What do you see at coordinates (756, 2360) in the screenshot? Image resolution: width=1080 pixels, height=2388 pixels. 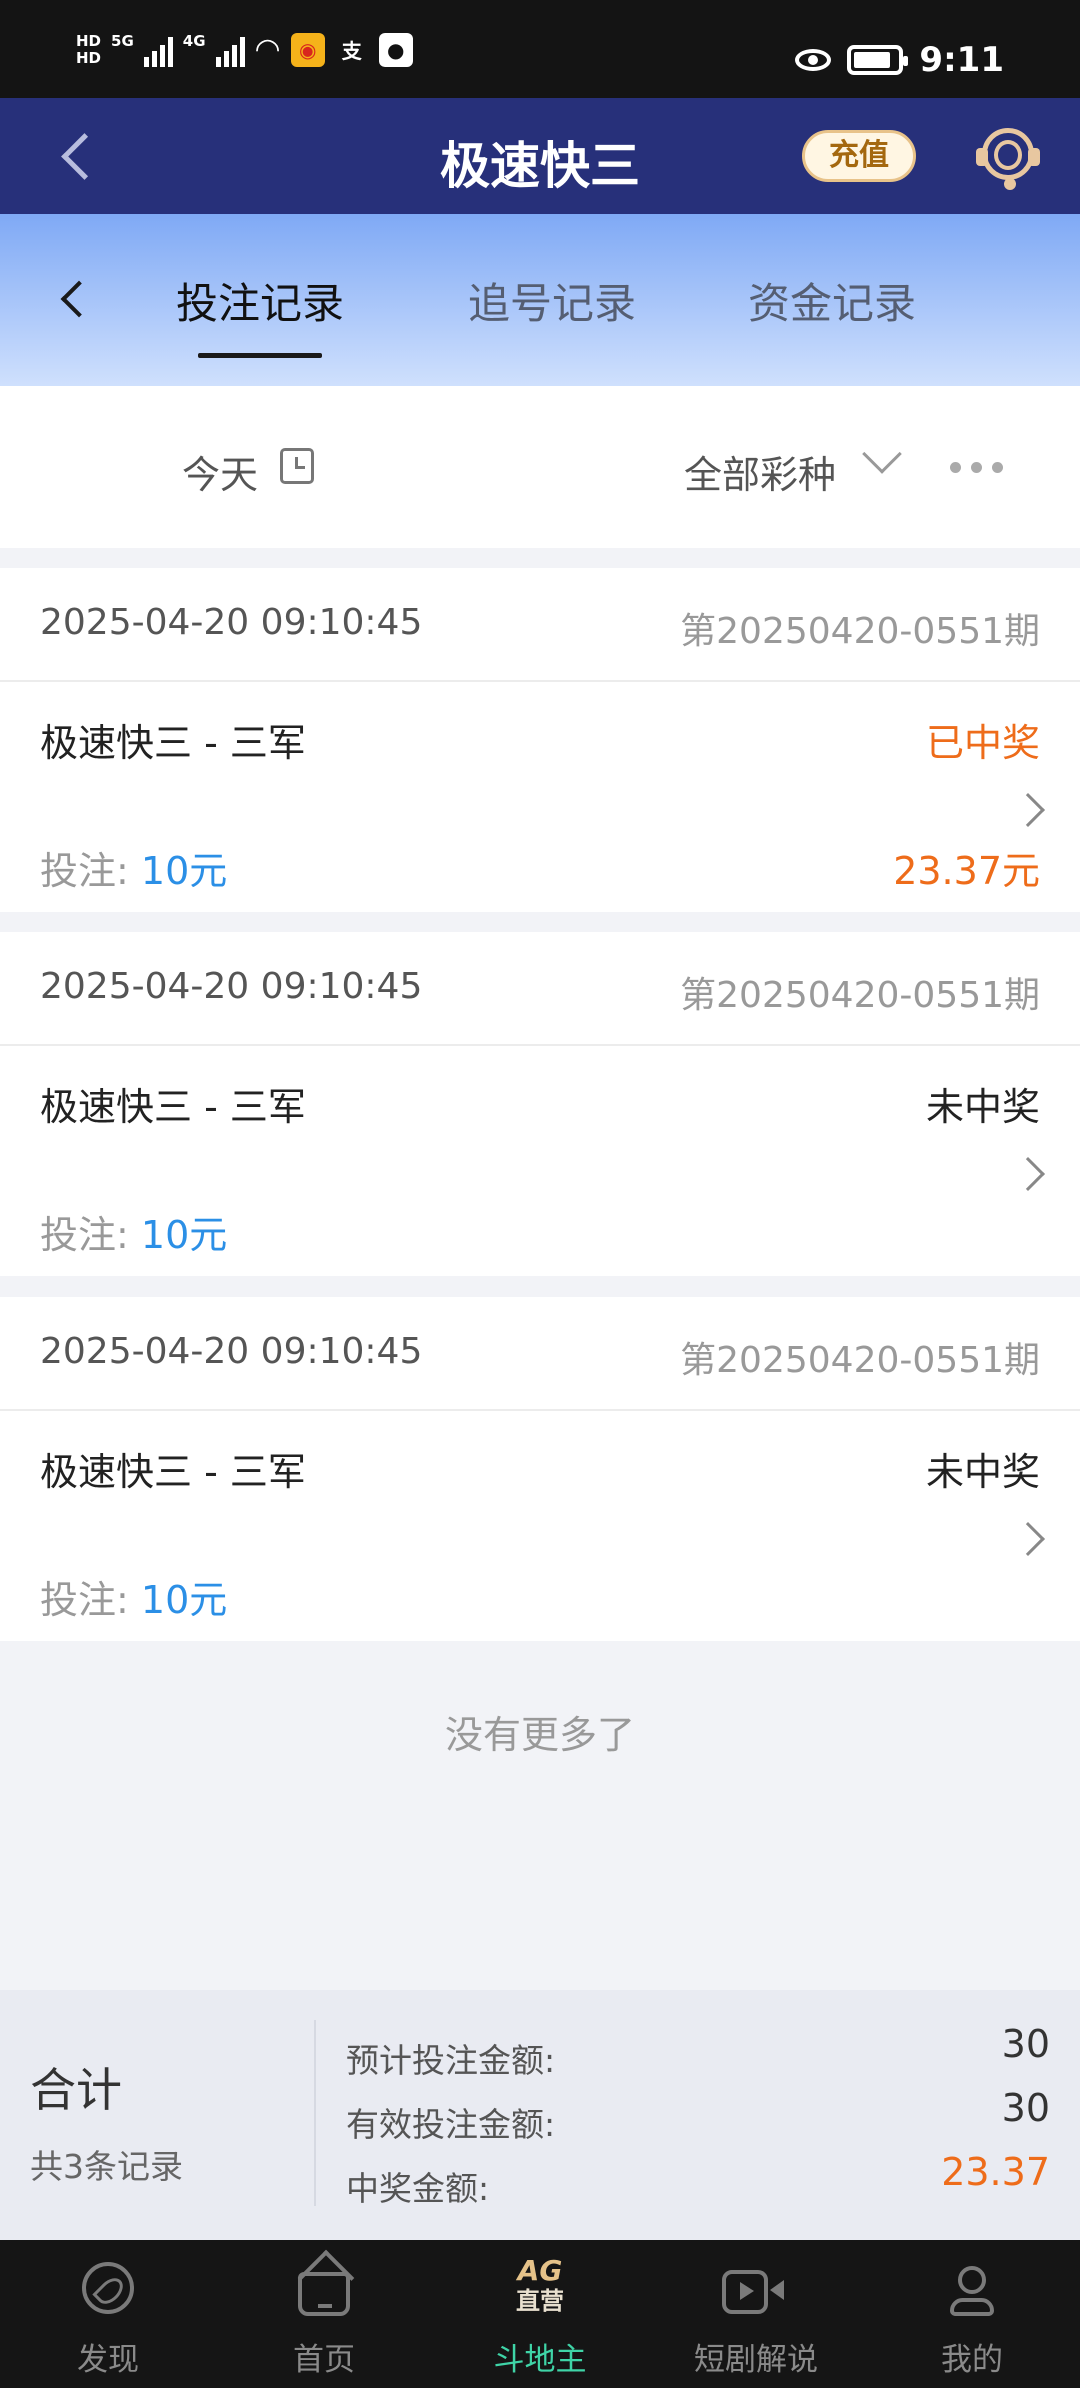 I see `nav-label: 短剧解说` at bounding box center [756, 2360].